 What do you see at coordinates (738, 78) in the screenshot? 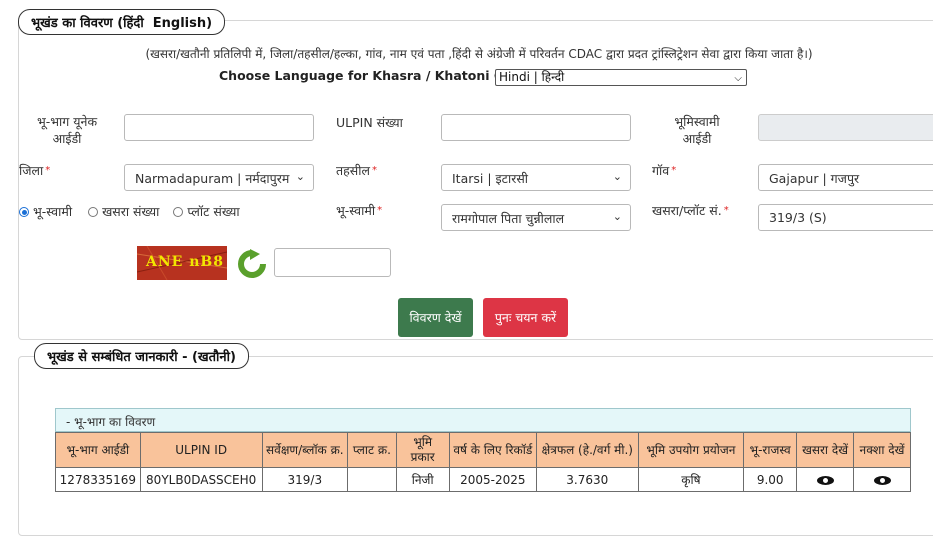
I see `chevron-down-icon: ⌵` at bounding box center [738, 78].